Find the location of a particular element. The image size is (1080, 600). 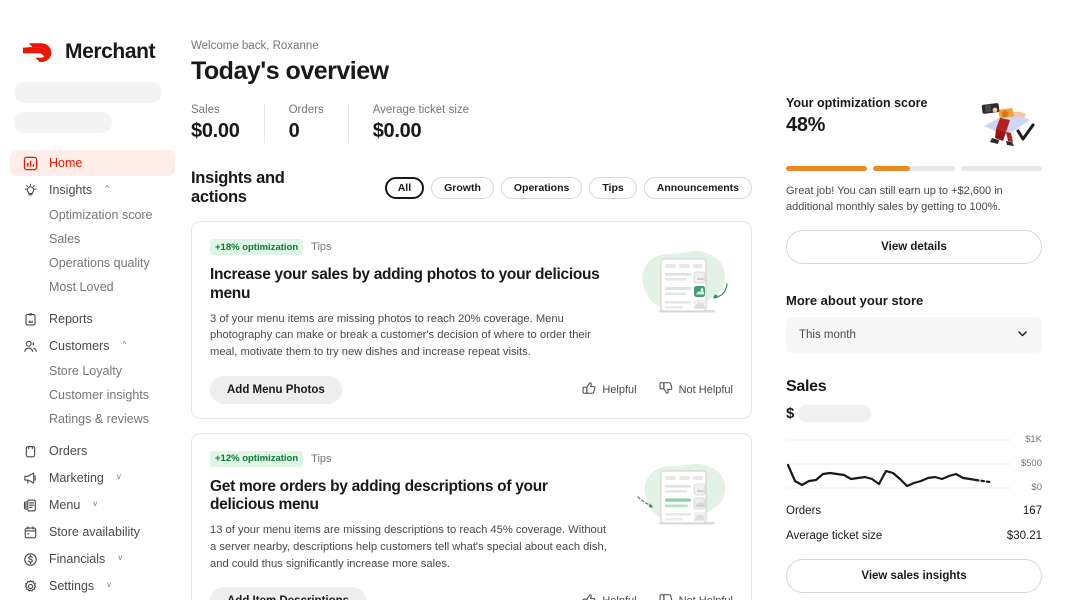

brand-logo-area: Merchant is located at coordinates (92, 32).